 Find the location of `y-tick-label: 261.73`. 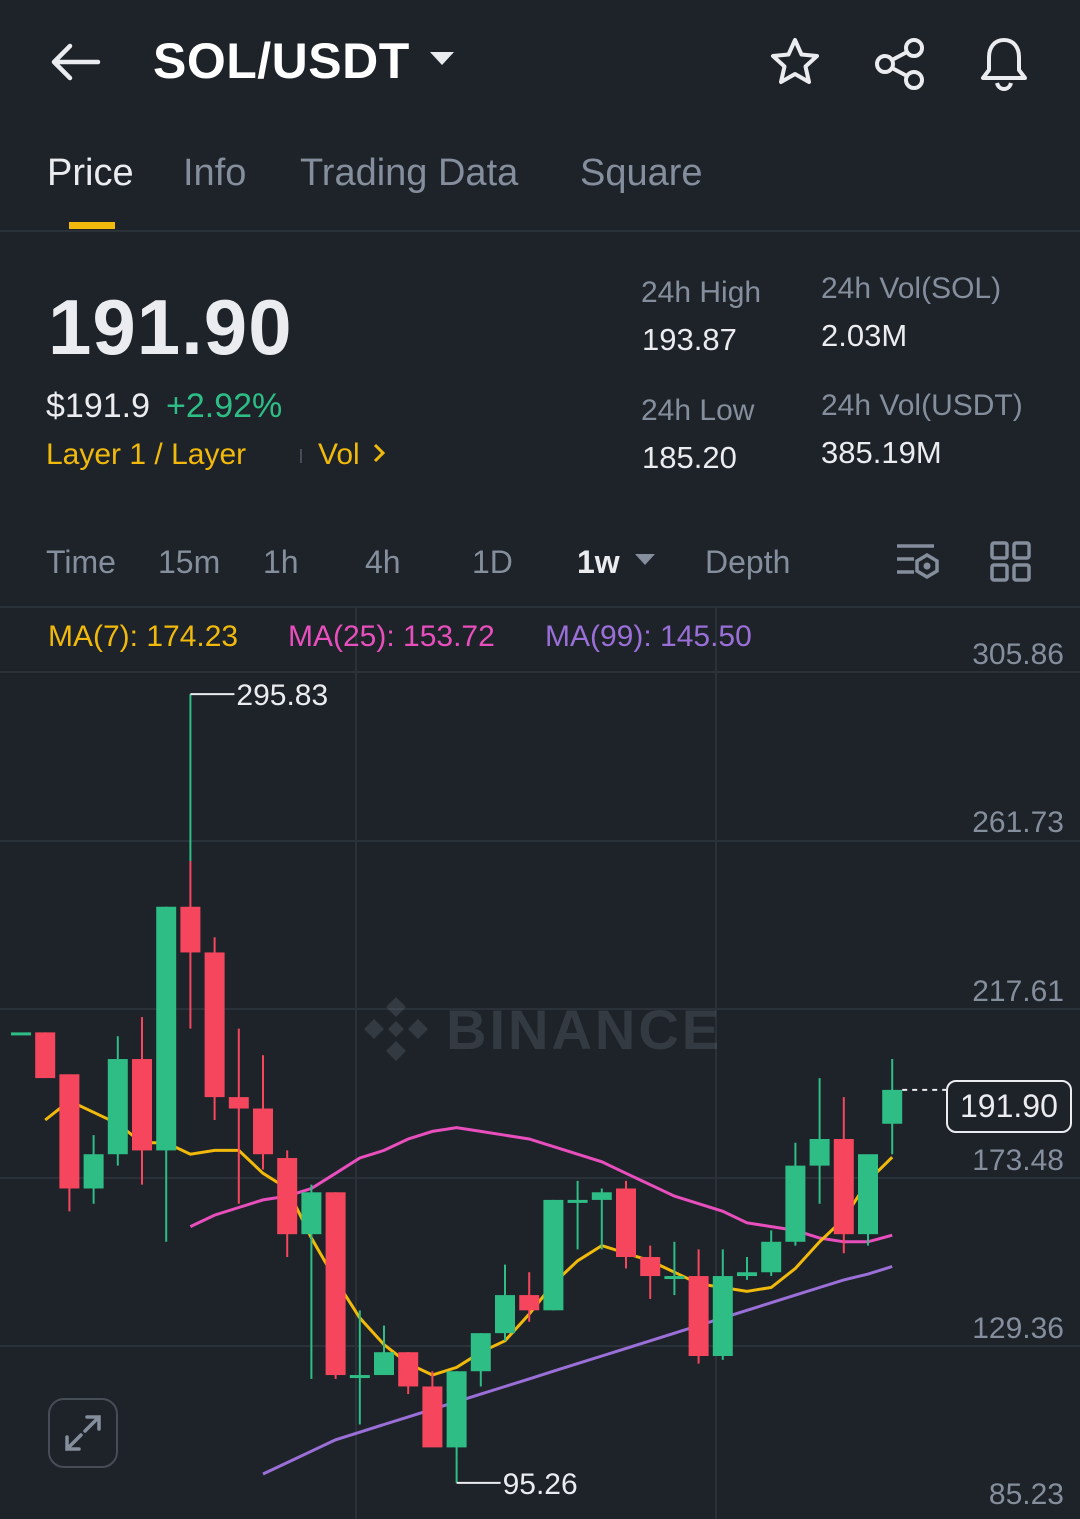

y-tick-label: 261.73 is located at coordinates (1018, 822).